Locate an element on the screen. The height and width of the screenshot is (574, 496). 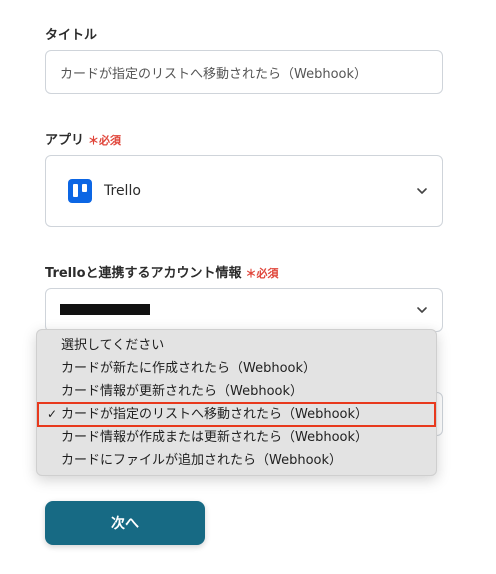
dropdown-option-label: カードが指定のリストへ移動されたら（Webhook） is located at coordinates (215, 414).